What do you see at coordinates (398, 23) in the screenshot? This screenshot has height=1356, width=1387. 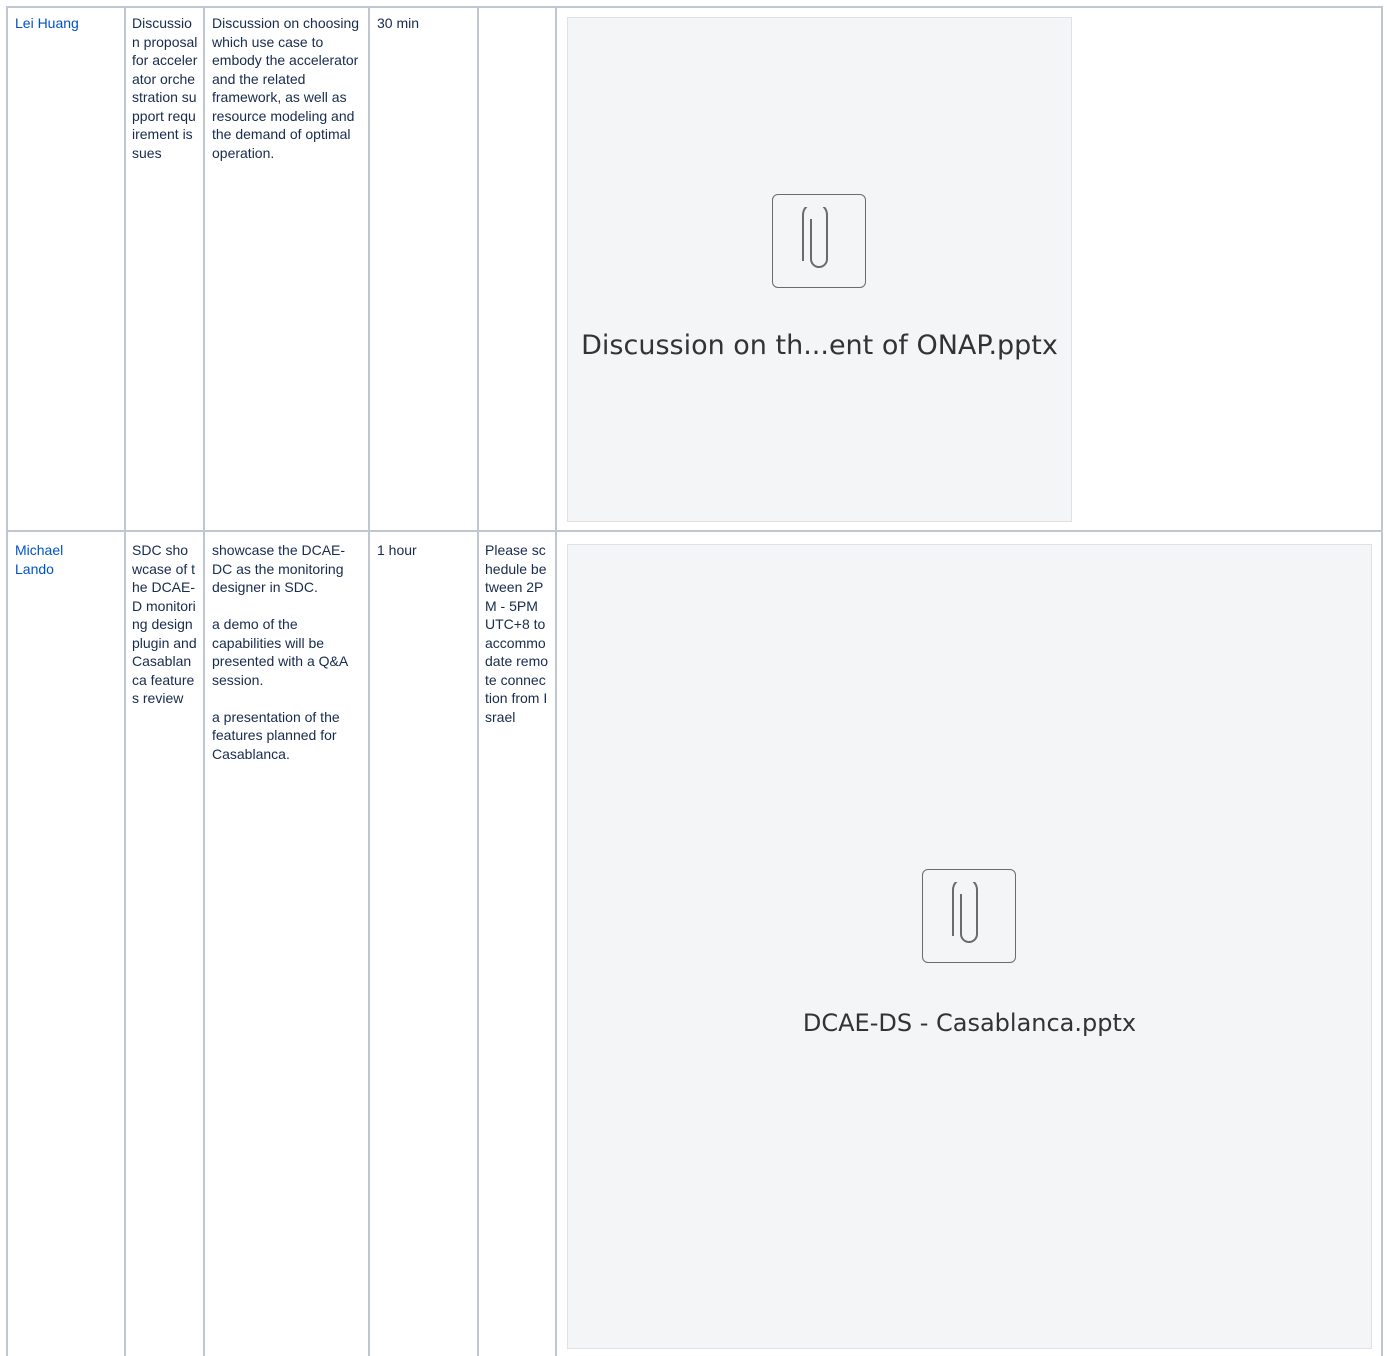 I see `duration-cell: 30 min` at bounding box center [398, 23].